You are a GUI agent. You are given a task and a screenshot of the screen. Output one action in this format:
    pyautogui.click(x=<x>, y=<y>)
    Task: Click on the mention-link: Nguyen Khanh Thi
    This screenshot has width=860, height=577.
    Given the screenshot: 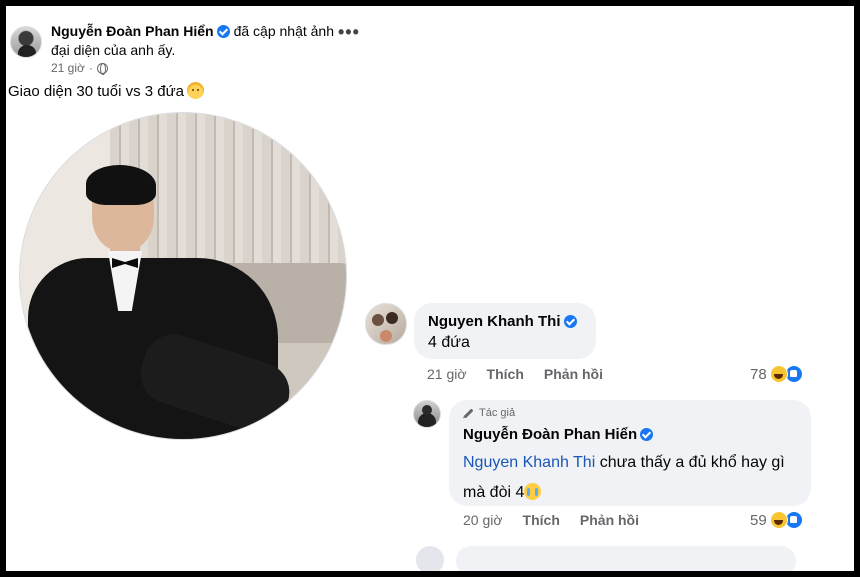 What is the action you would take?
    pyautogui.click(x=529, y=462)
    